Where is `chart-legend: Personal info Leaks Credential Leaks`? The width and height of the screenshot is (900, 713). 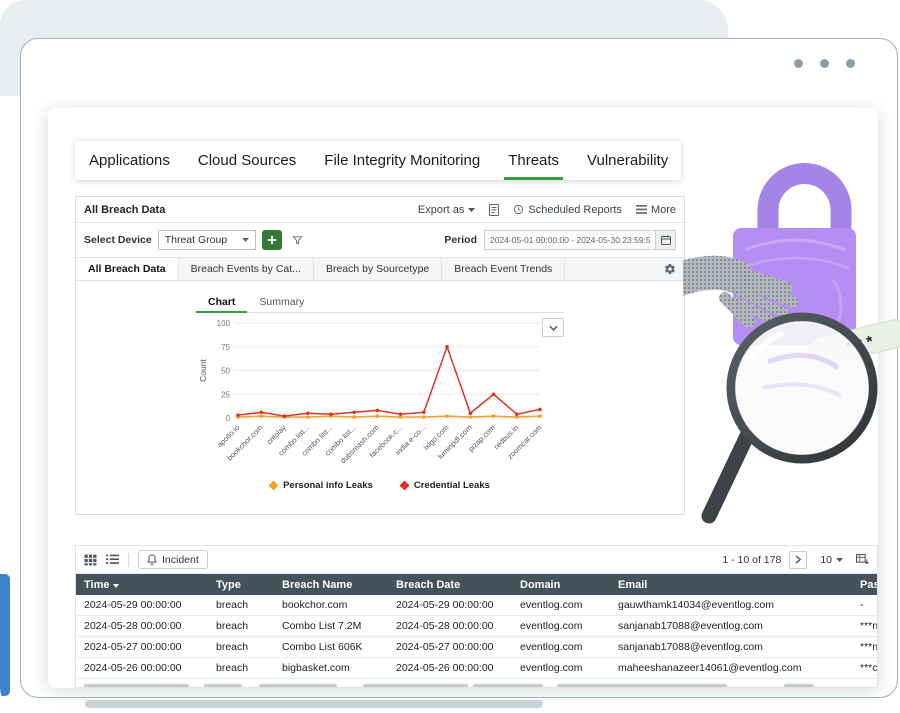
chart-legend: Personal info Leaks Credential Leaks is located at coordinates (380, 485).